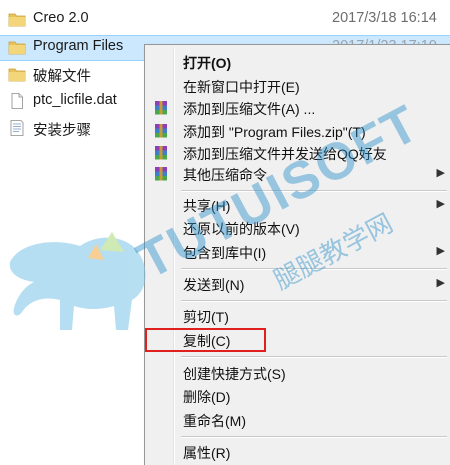 This screenshot has width=450, height=465. What do you see at coordinates (214, 285) in the screenshot?
I see `menu-item-label: 发送到(N)` at bounding box center [214, 285].